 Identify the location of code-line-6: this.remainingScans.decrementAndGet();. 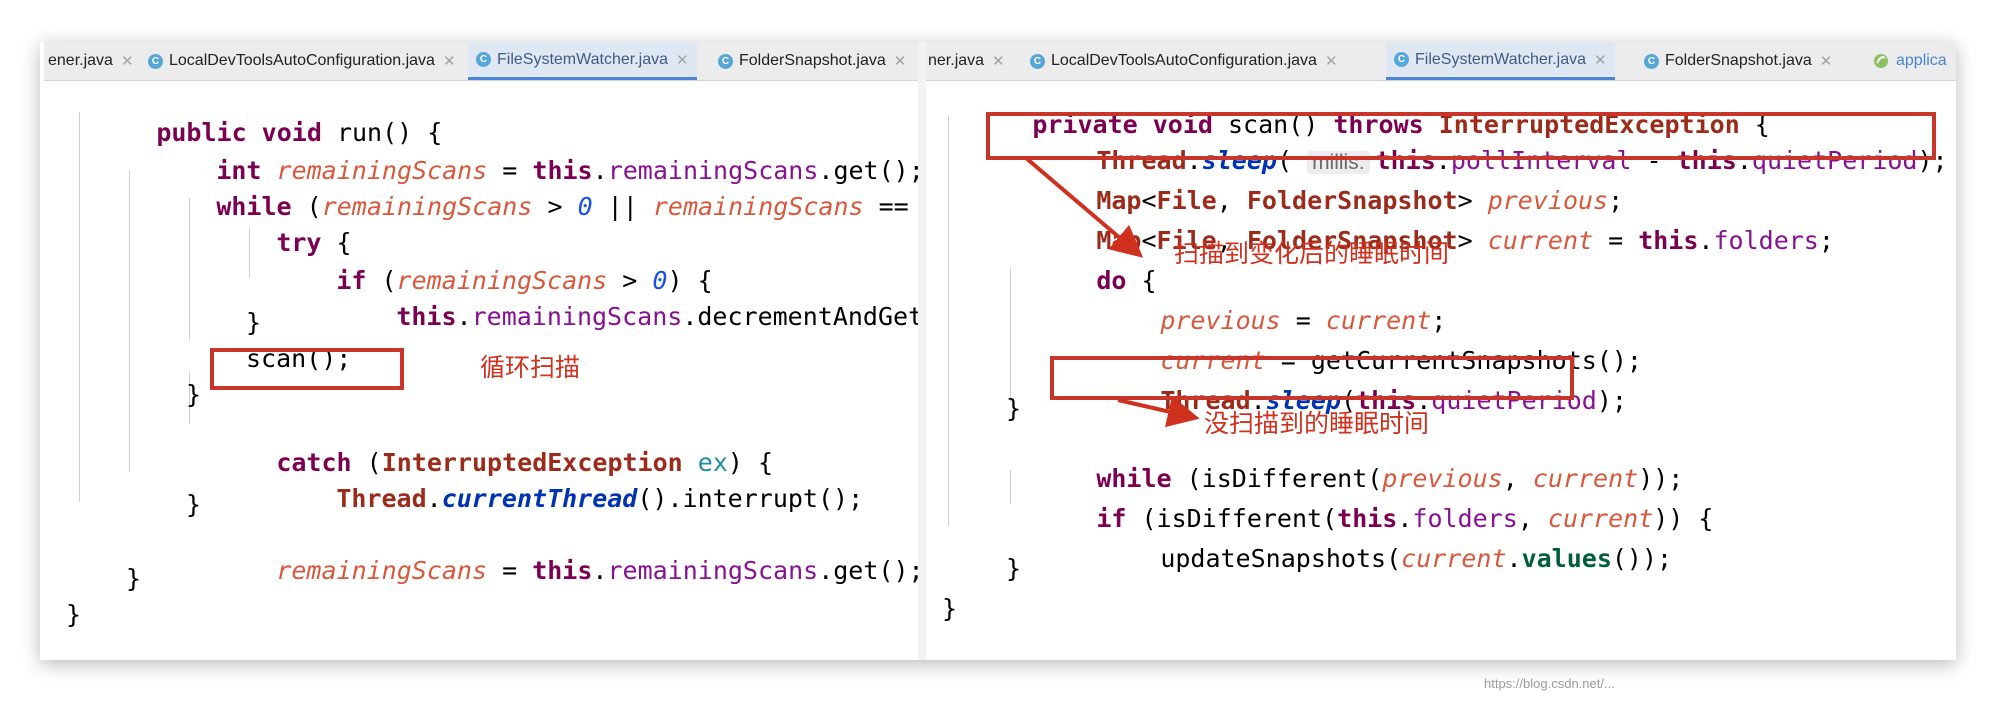
(657, 316).